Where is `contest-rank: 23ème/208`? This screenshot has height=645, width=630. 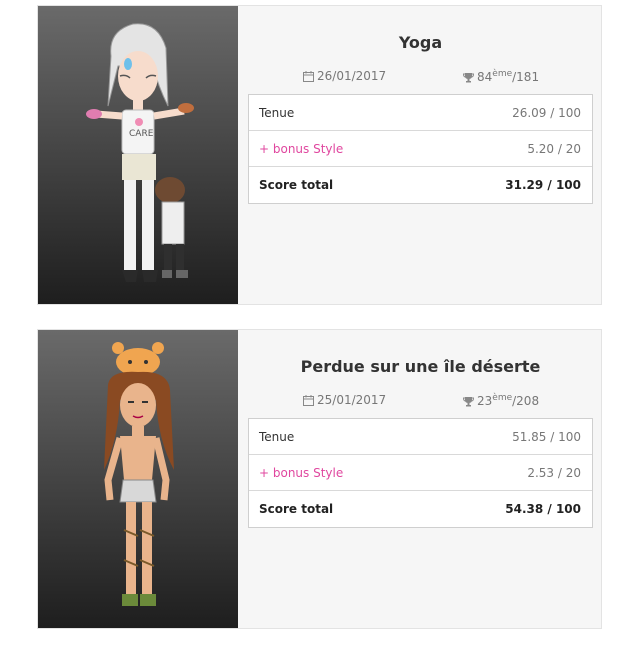 contest-rank: 23ème/208 is located at coordinates (501, 400).